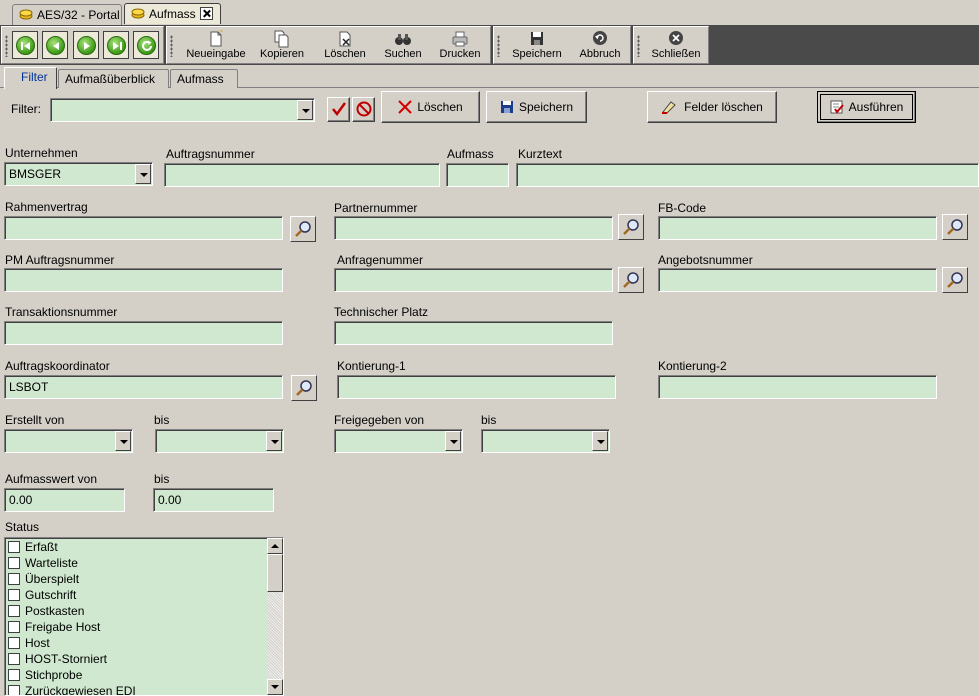 The width and height of the screenshot is (979, 696). I want to click on last-record-button, so click(116, 45).